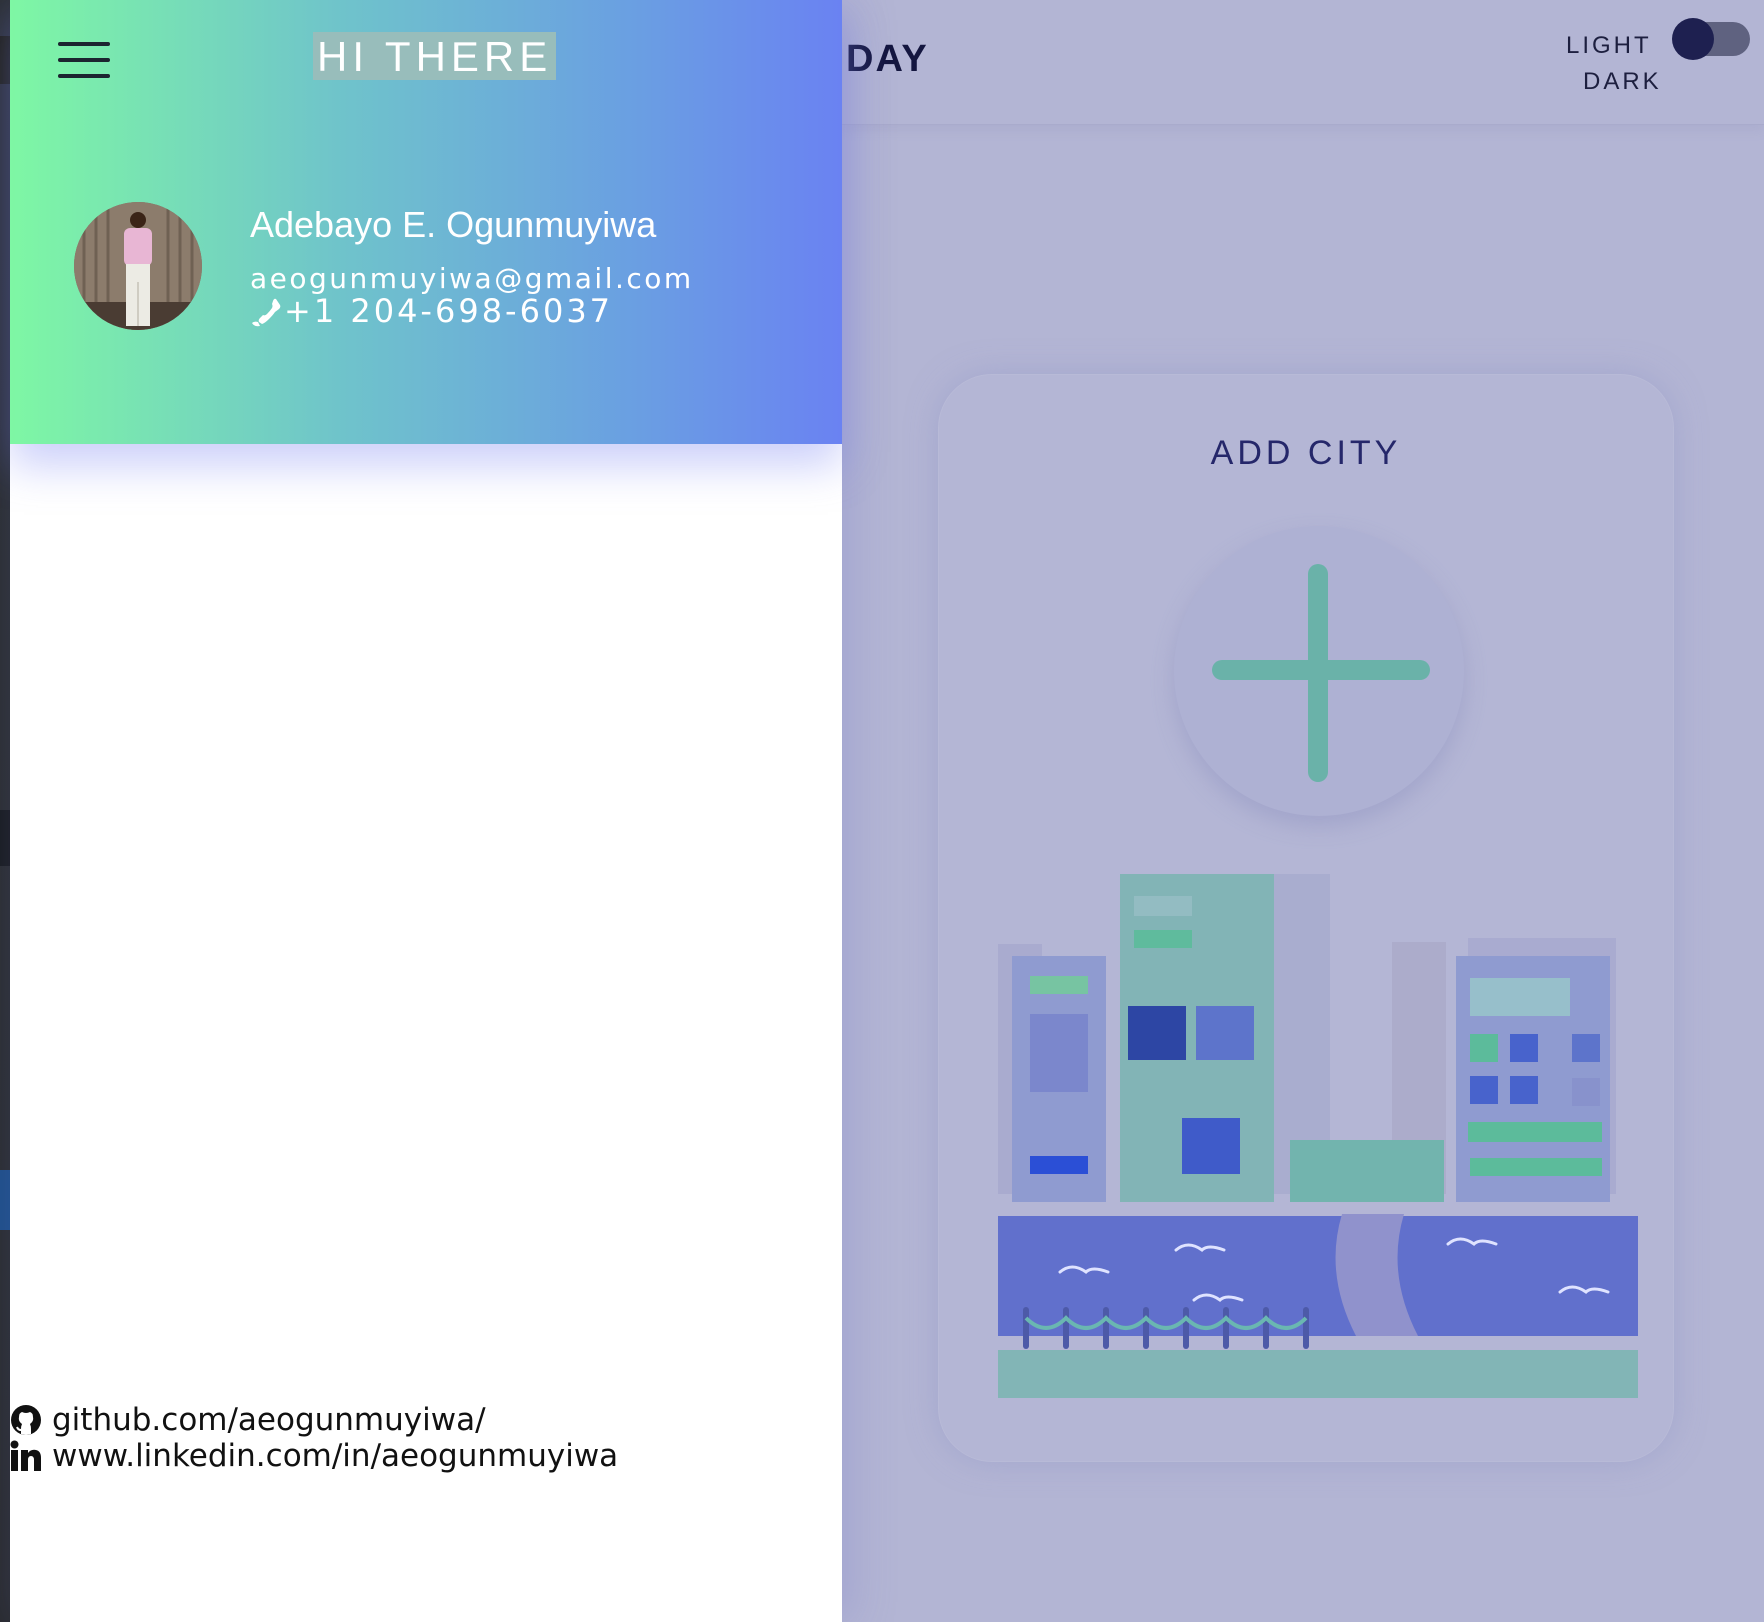 This screenshot has height=1622, width=1764. Describe the element at coordinates (84, 61) in the screenshot. I see `hamburger-icon` at that location.